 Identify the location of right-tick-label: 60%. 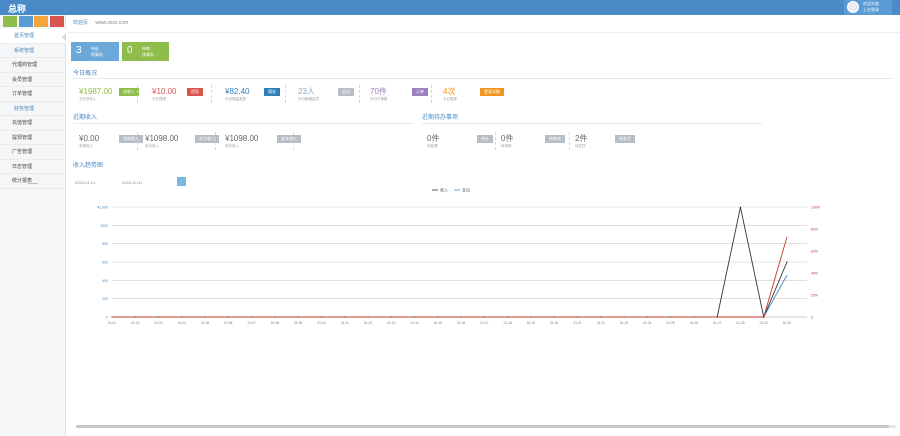
(814, 252).